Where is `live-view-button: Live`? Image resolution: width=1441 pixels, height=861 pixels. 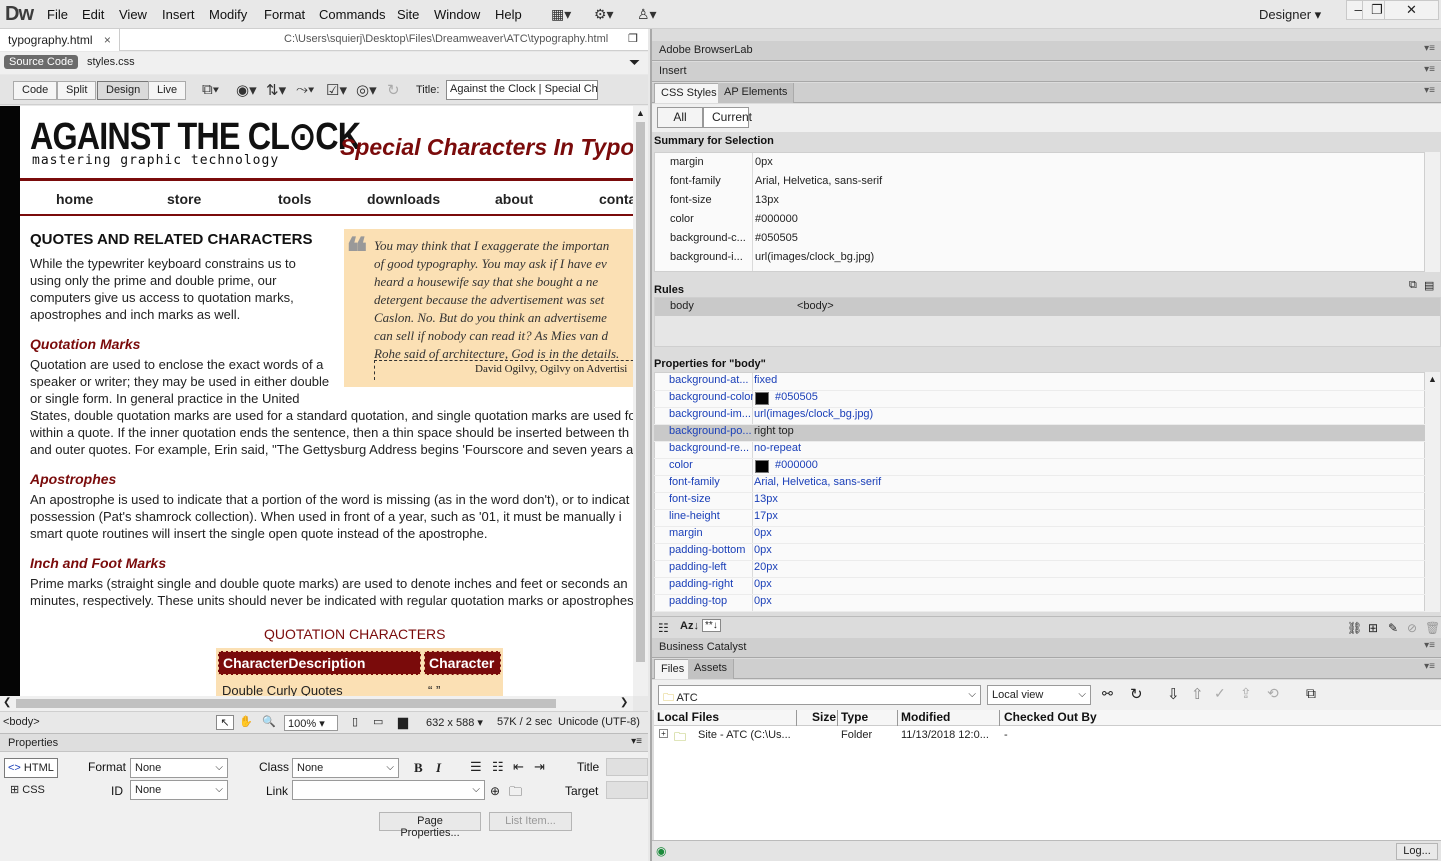
live-view-button: Live is located at coordinates (167, 90).